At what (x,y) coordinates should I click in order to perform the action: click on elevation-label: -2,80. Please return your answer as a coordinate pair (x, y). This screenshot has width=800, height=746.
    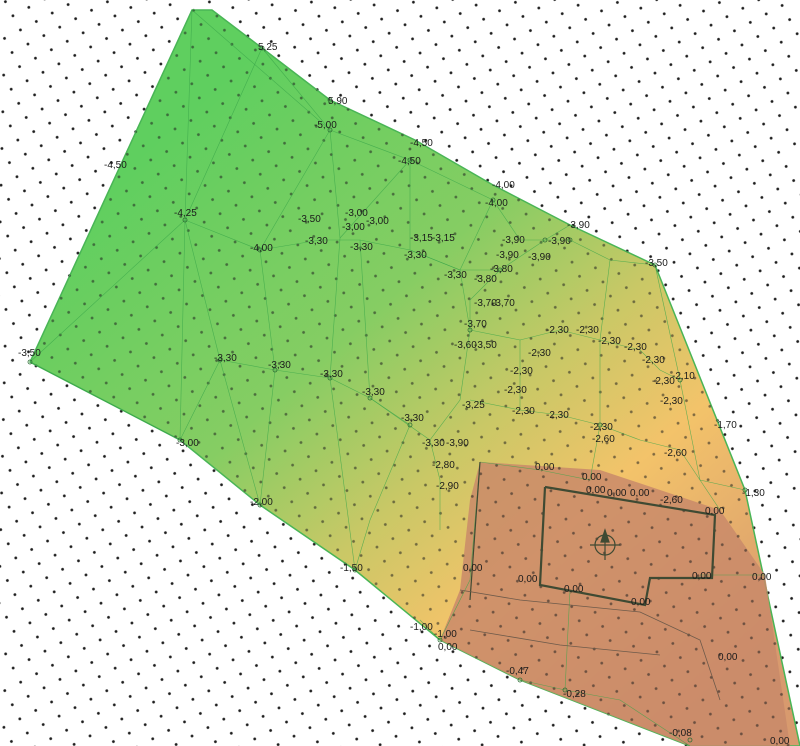
    Looking at the image, I should click on (443, 465).